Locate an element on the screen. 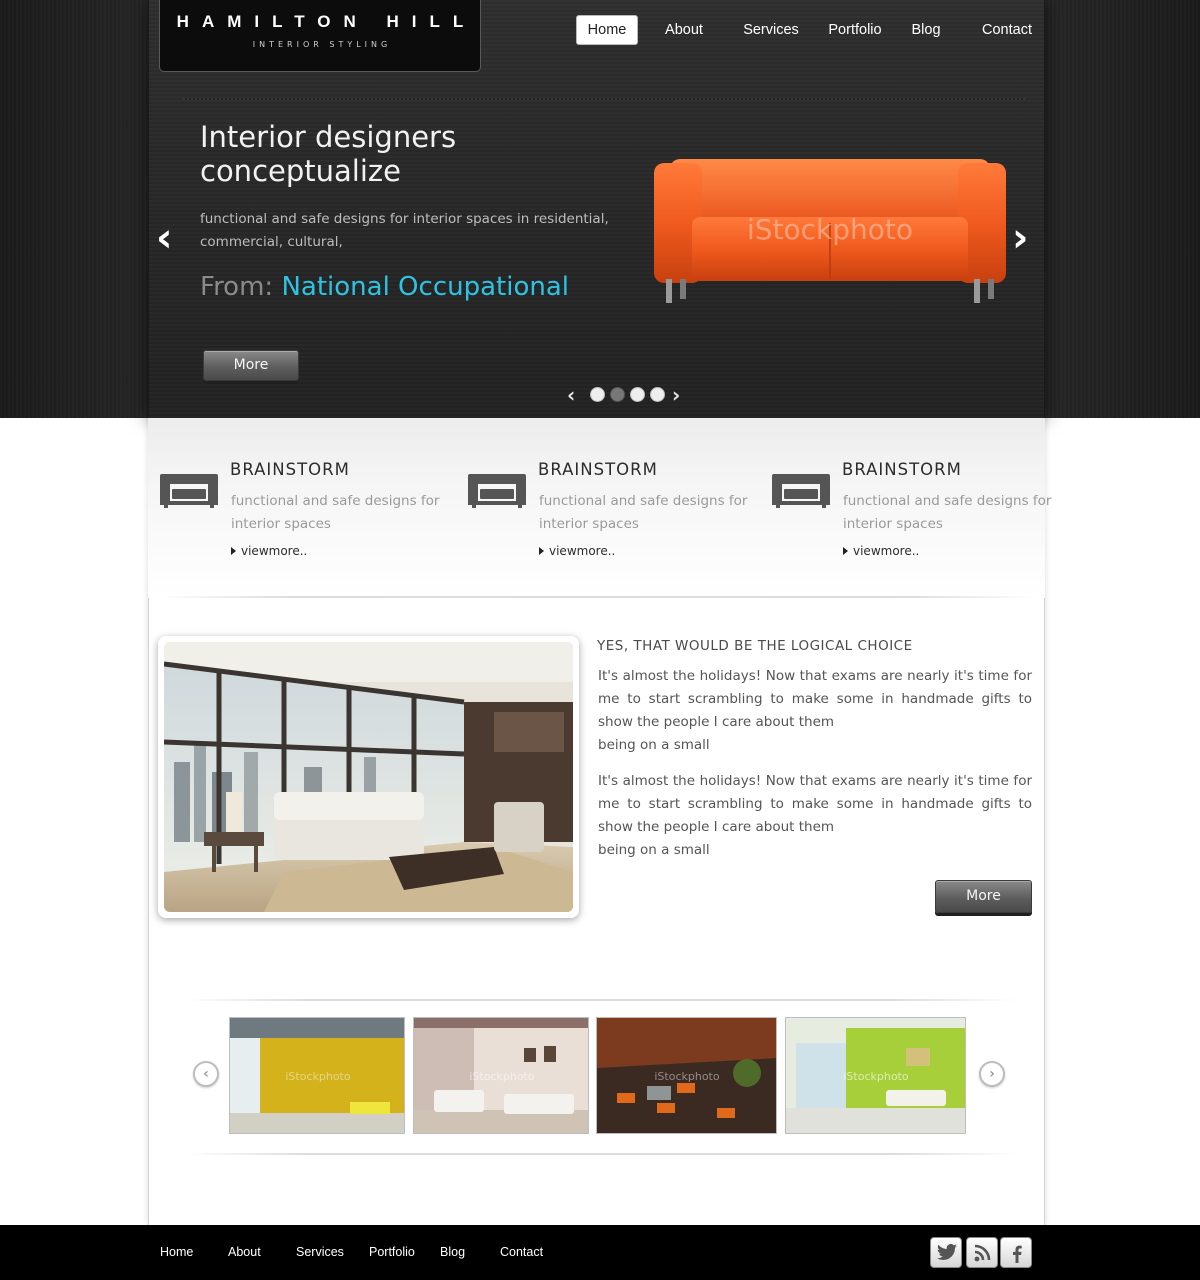  hero-divider is located at coordinates (604, 99).